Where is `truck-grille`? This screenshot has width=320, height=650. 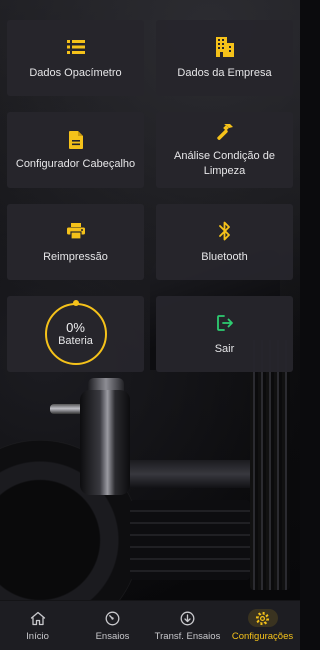 truck-grille is located at coordinates (270, 465).